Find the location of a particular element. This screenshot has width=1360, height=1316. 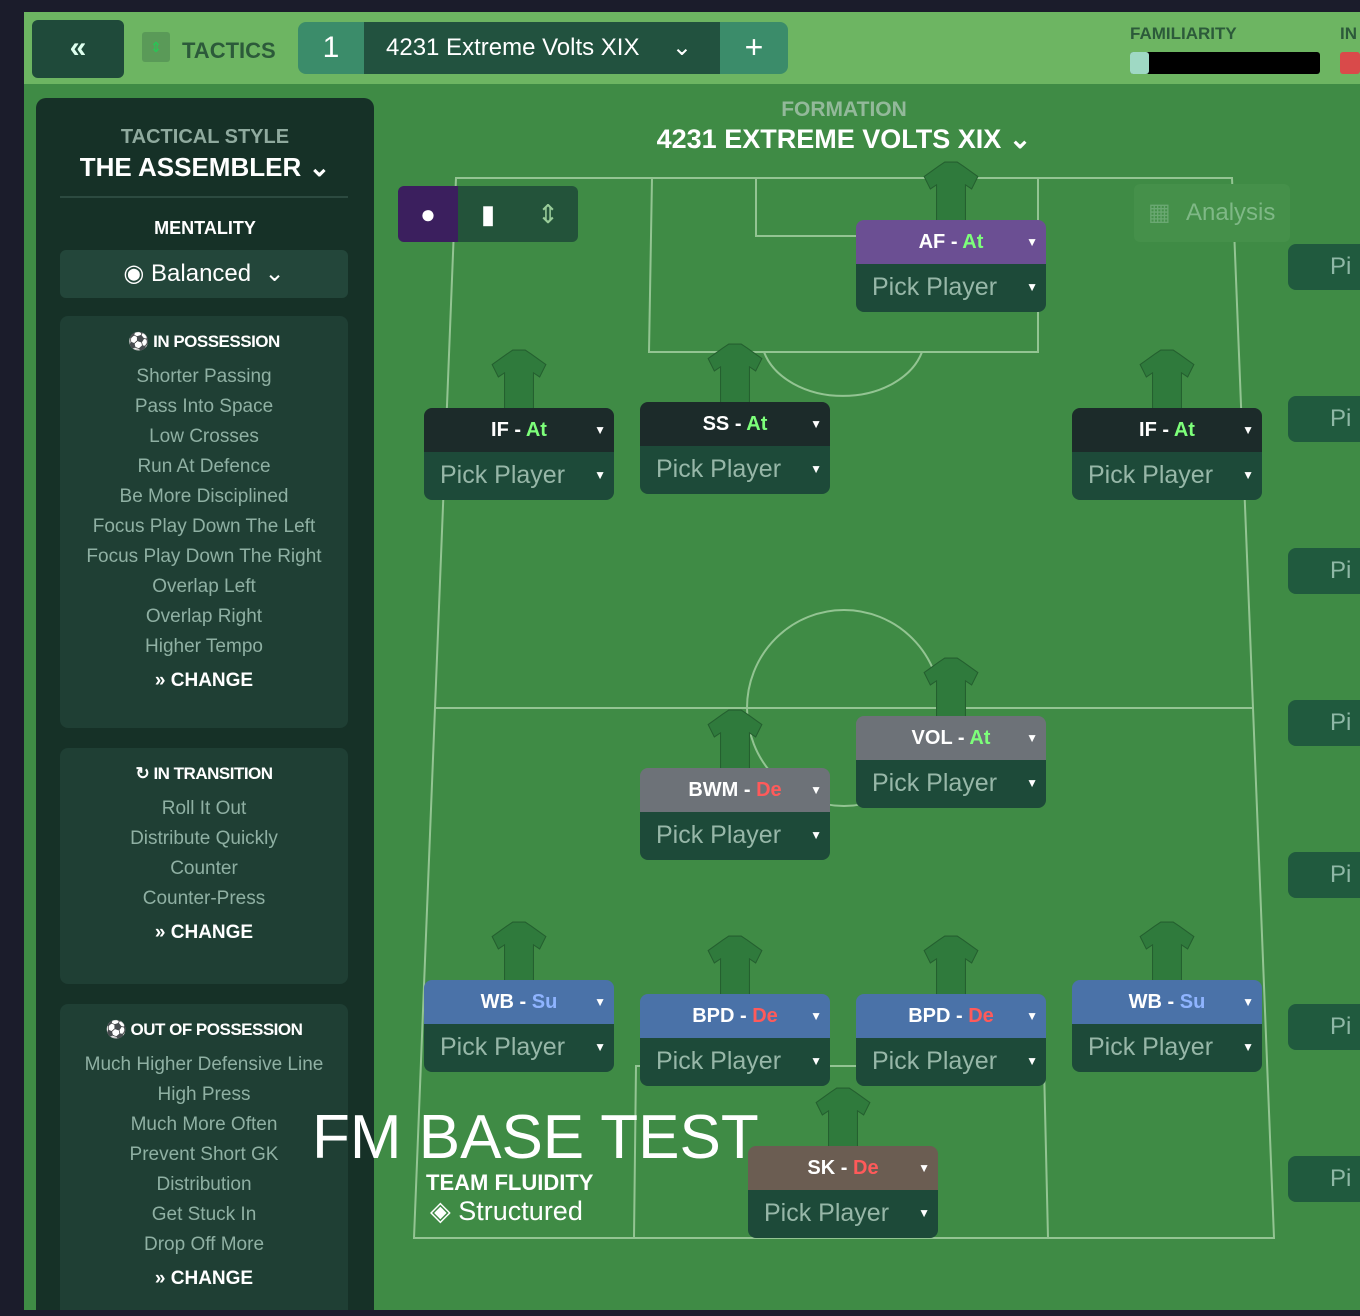

role-name: WB is located at coordinates (497, 1002).